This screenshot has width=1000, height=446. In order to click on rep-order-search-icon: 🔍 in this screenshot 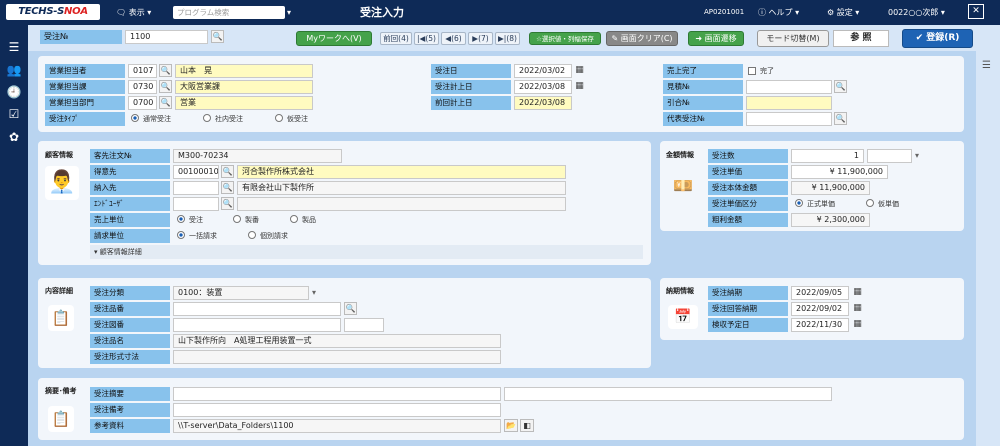, I will do `click(840, 118)`.